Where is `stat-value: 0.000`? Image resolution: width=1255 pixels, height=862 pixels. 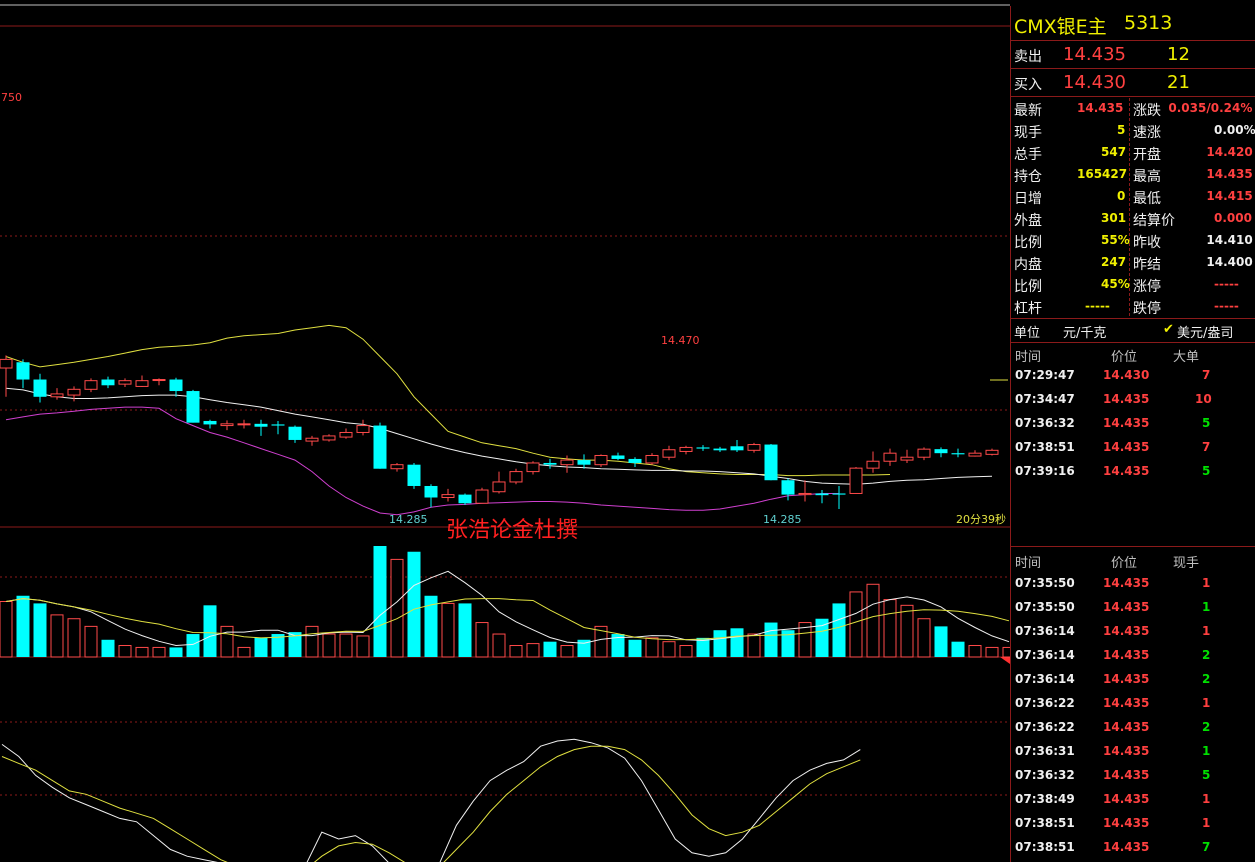 stat-value: 0.000 is located at coordinates (1233, 218).